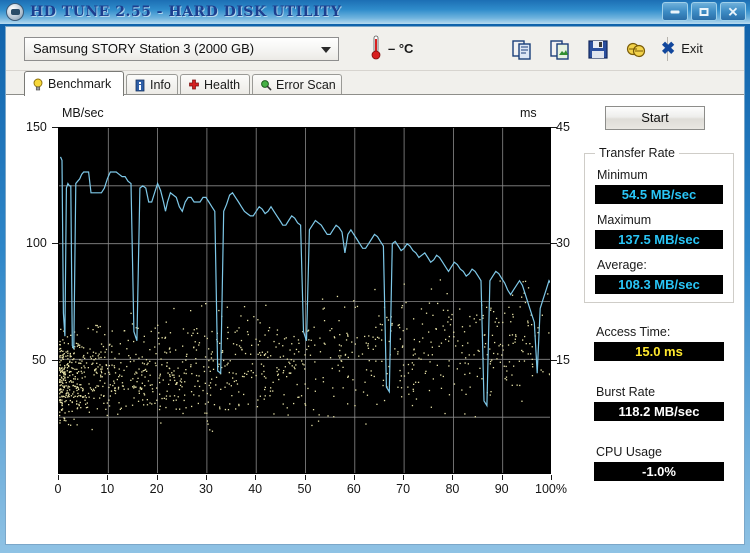 Image resolution: width=750 pixels, height=553 pixels. What do you see at coordinates (692, 48) in the screenshot?
I see `exit-label: Exit` at bounding box center [692, 48].